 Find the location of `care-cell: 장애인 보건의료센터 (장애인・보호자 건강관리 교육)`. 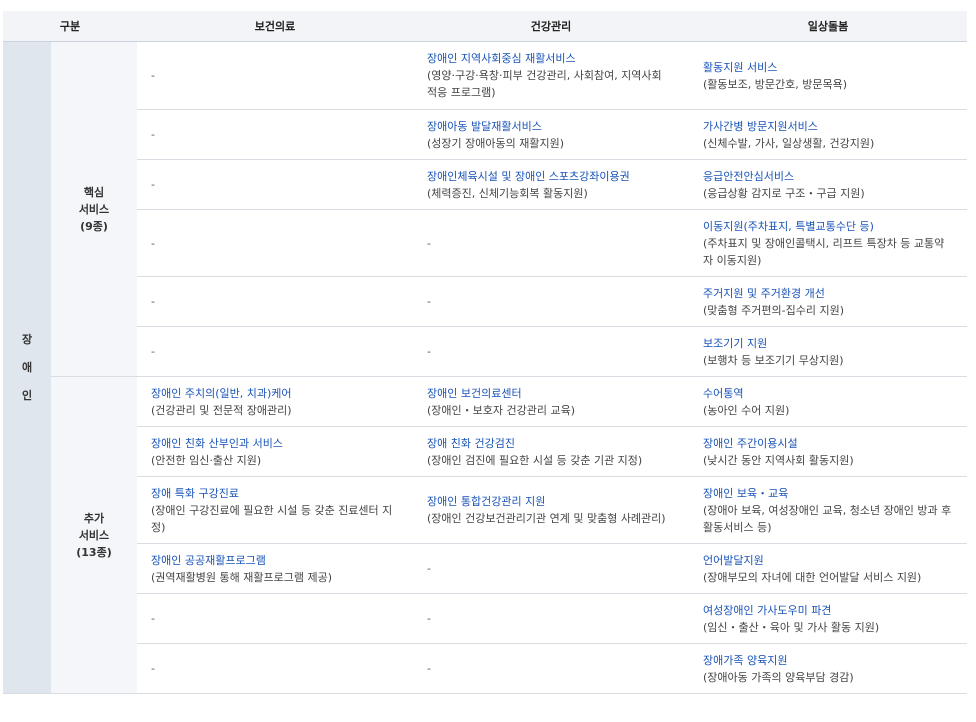

care-cell: 장애인 보건의료센터 (장애인・보호자 건강관리 교육) is located at coordinates (551, 401).